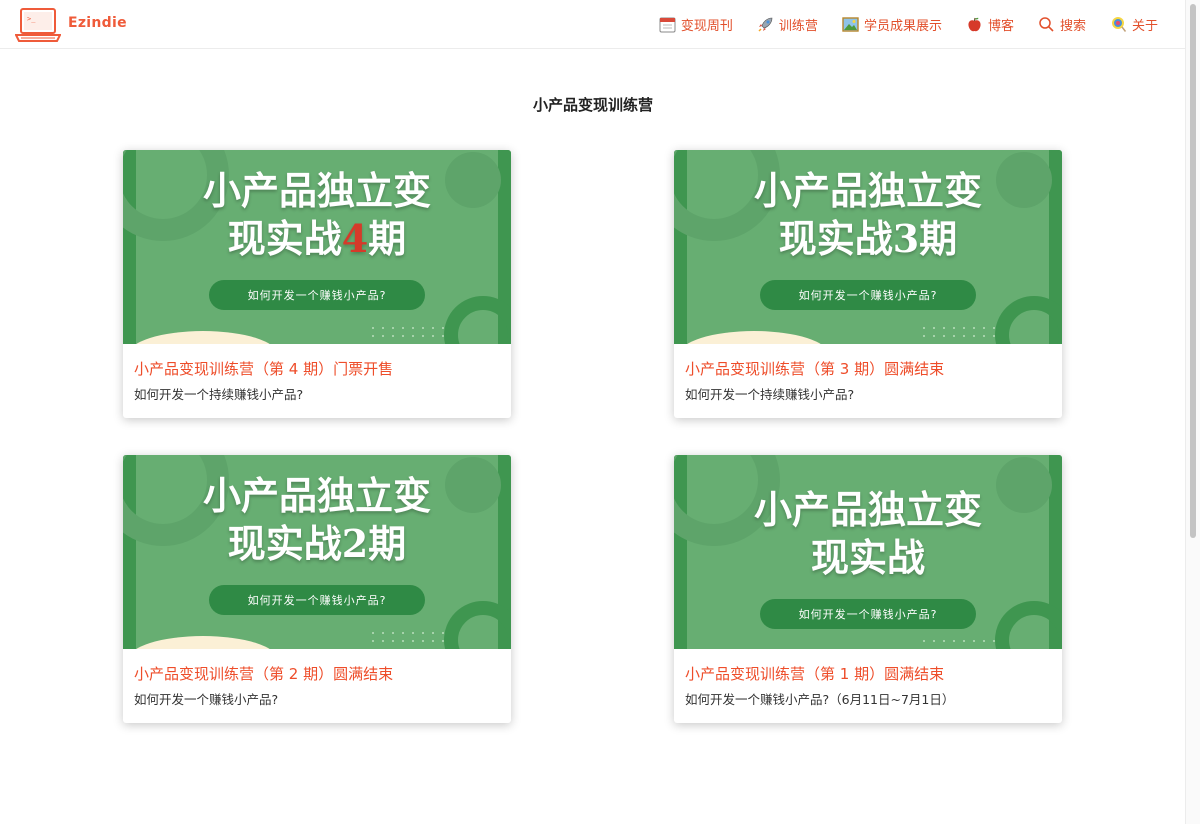 The image size is (1200, 824). What do you see at coordinates (263, 368) in the screenshot?
I see `card-title: 小产品变现训练营（第 4 期）门票开售` at bounding box center [263, 368].